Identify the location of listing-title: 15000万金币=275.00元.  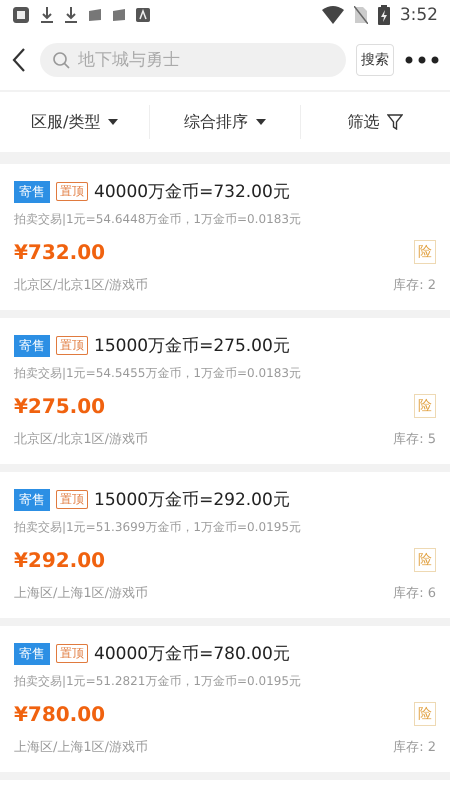
(192, 346).